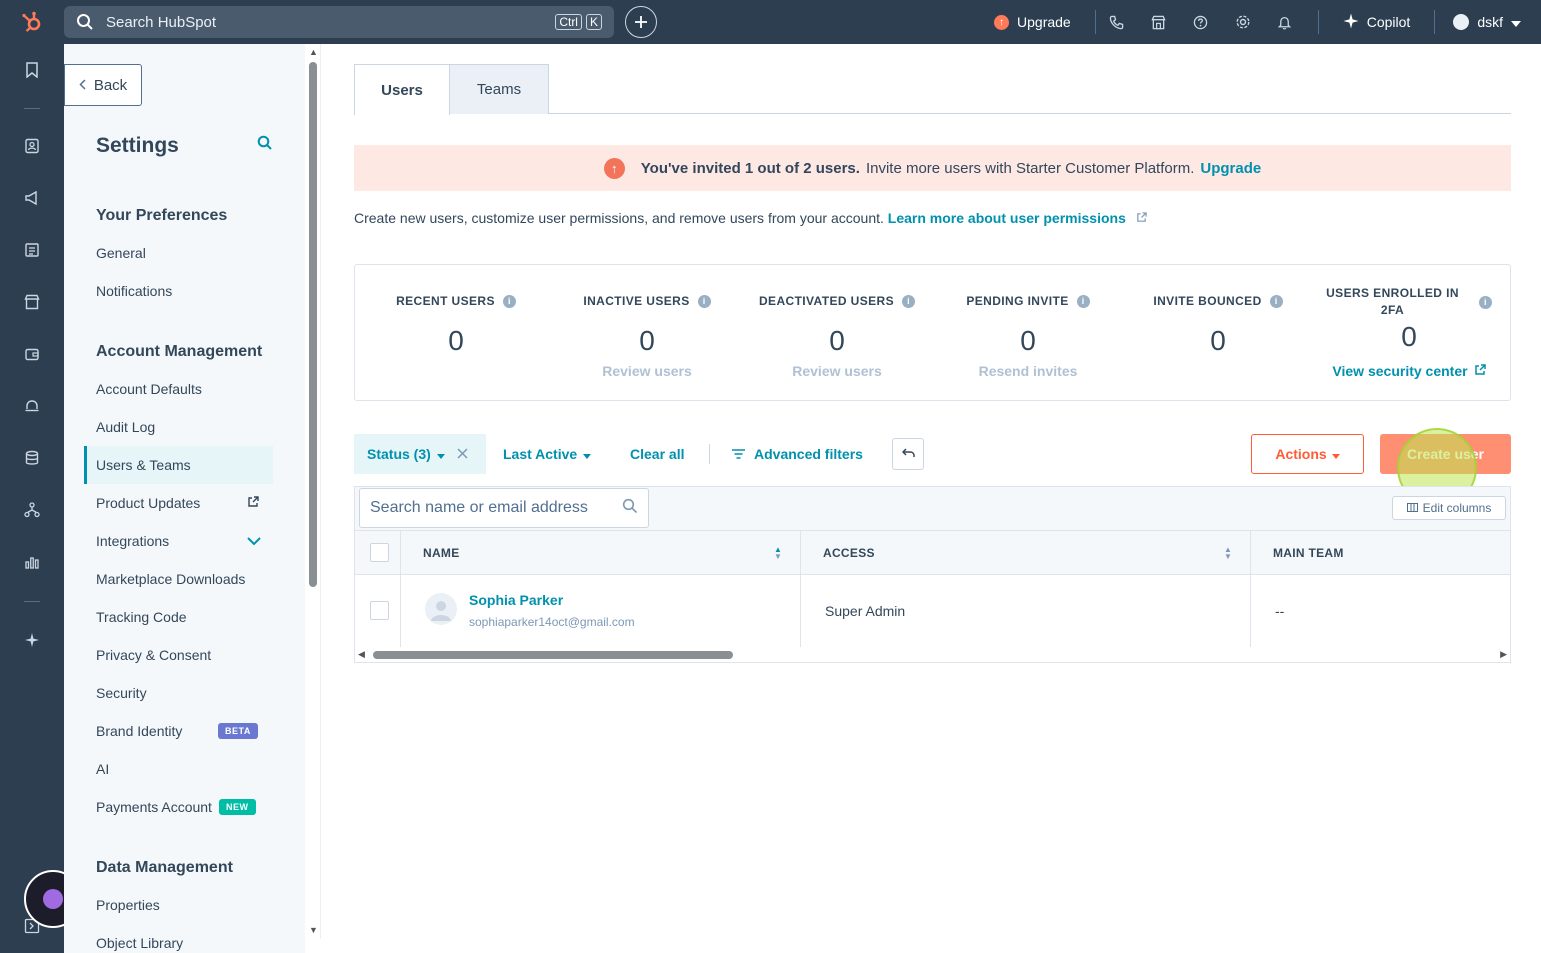  I want to click on sidebar-item-security: Security, so click(178, 693).